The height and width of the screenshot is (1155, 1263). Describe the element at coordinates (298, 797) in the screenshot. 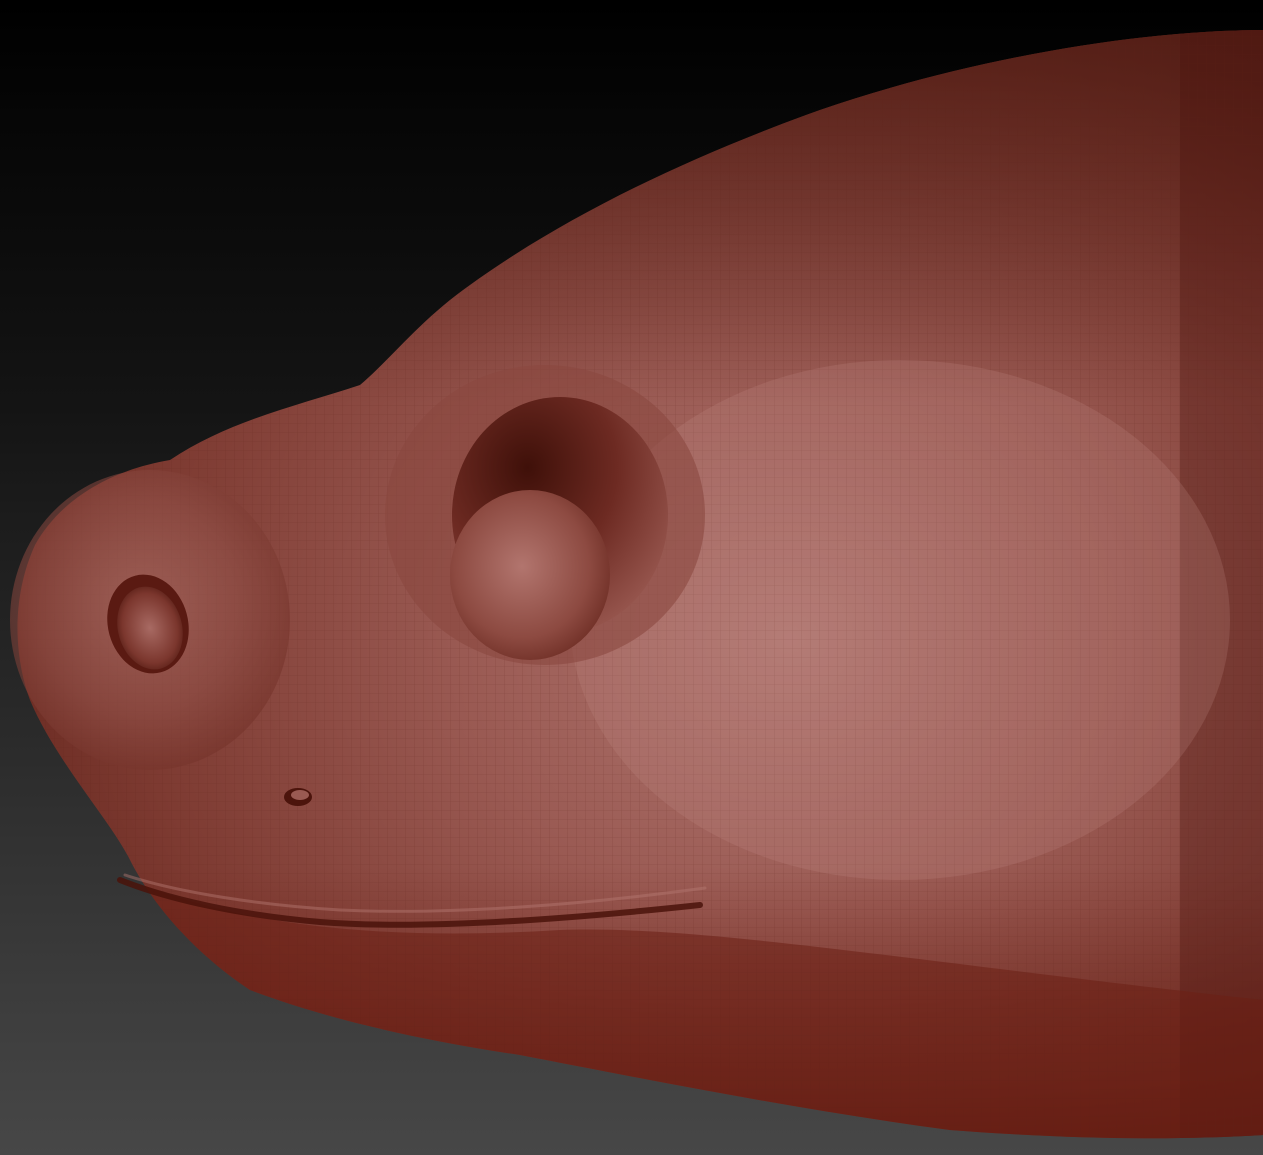

I see `mouth-corner-pit` at that location.